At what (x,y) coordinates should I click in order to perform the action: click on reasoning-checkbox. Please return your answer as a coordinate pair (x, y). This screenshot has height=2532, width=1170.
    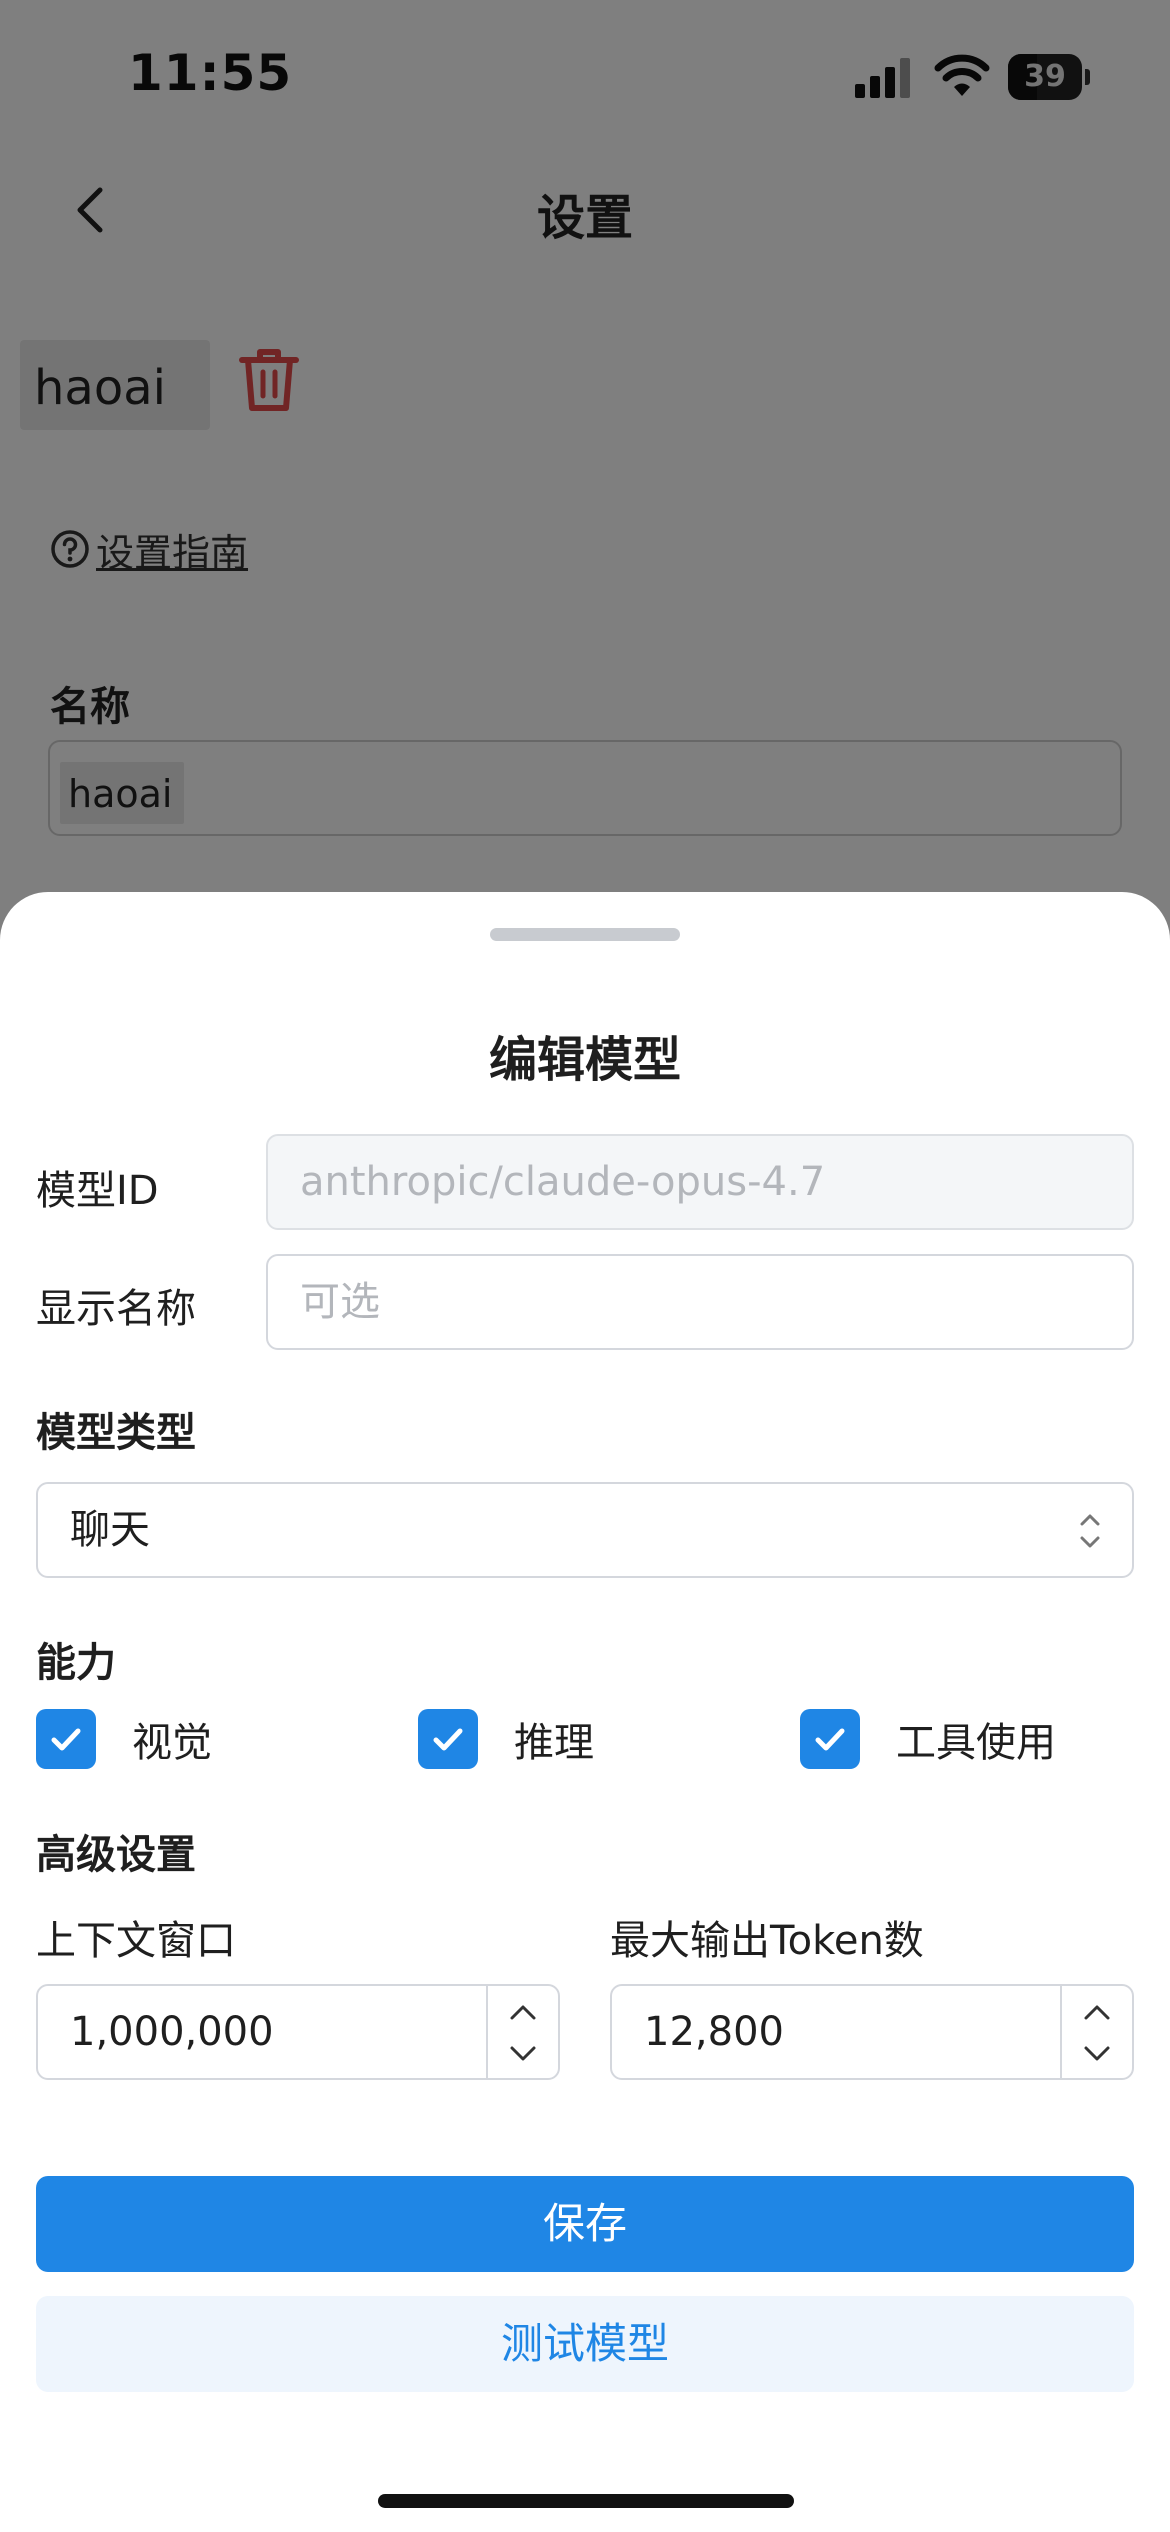
    Looking at the image, I should click on (448, 1739).